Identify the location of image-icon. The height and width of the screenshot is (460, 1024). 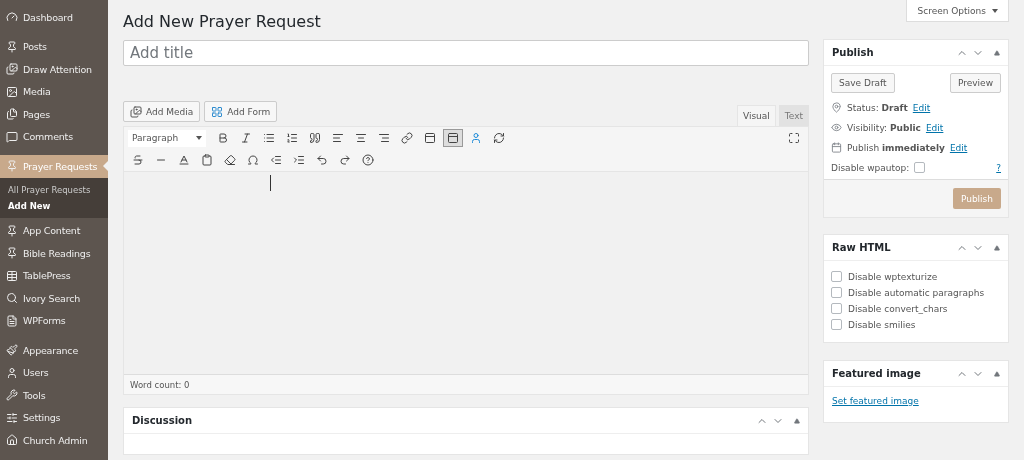
(12, 91).